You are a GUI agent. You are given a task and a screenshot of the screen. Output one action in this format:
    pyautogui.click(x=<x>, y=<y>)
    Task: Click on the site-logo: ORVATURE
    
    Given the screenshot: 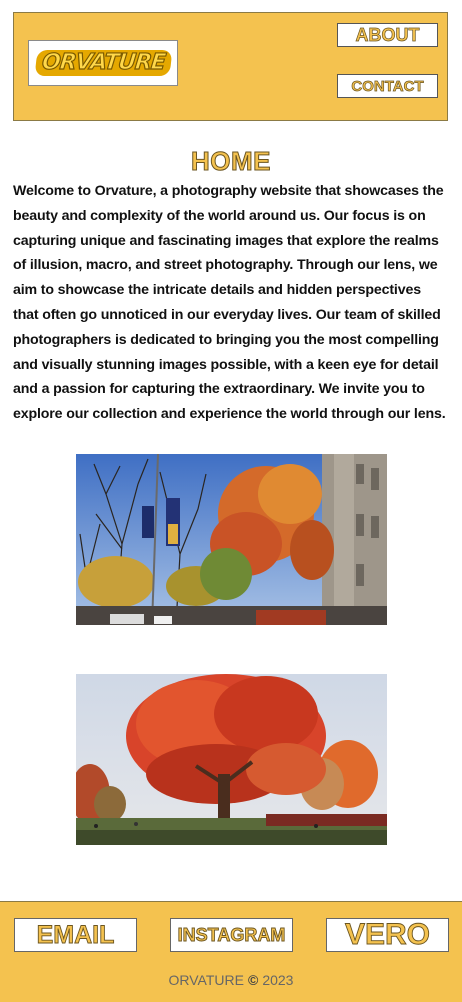 What is the action you would take?
    pyautogui.click(x=103, y=63)
    